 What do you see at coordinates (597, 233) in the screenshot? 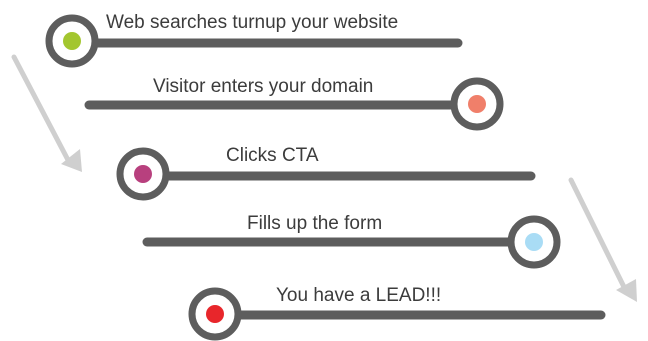
I see `right-arrow-shaft` at bounding box center [597, 233].